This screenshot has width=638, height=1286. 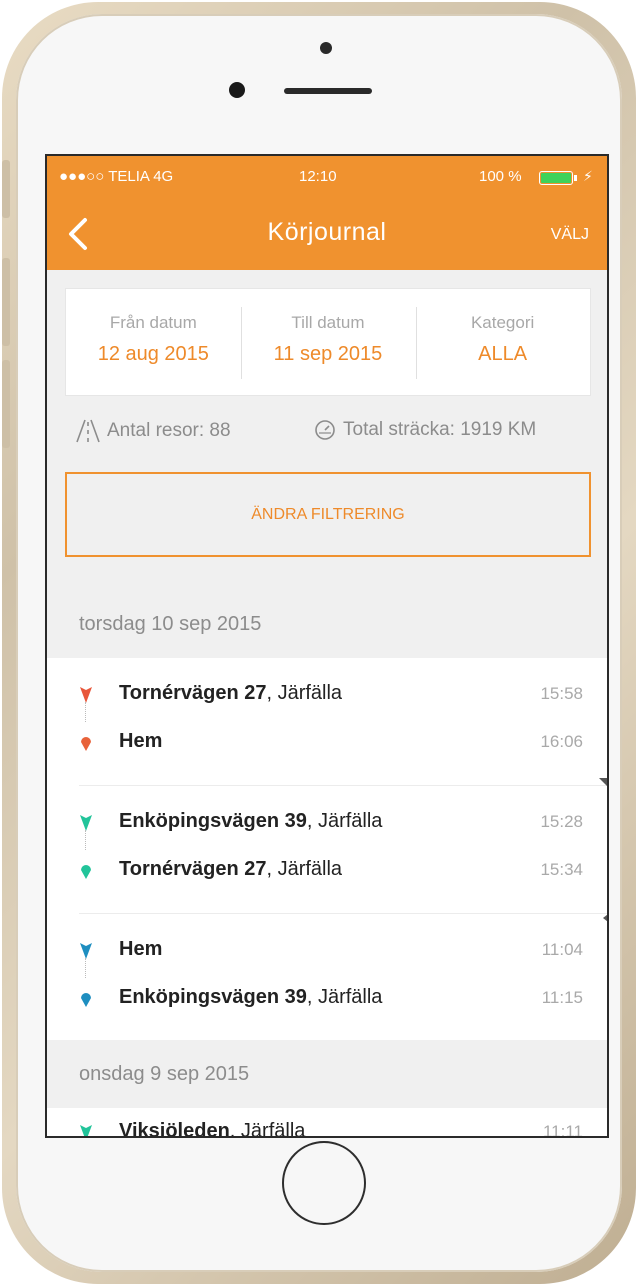 I want to click on proximity-sensor, so click(x=326, y=48).